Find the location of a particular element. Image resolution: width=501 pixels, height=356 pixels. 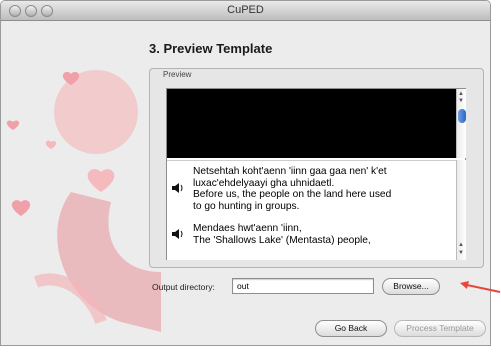

transcript-line: The 'Shallows Lake' (Mentasta) people, is located at coordinates (282, 240).